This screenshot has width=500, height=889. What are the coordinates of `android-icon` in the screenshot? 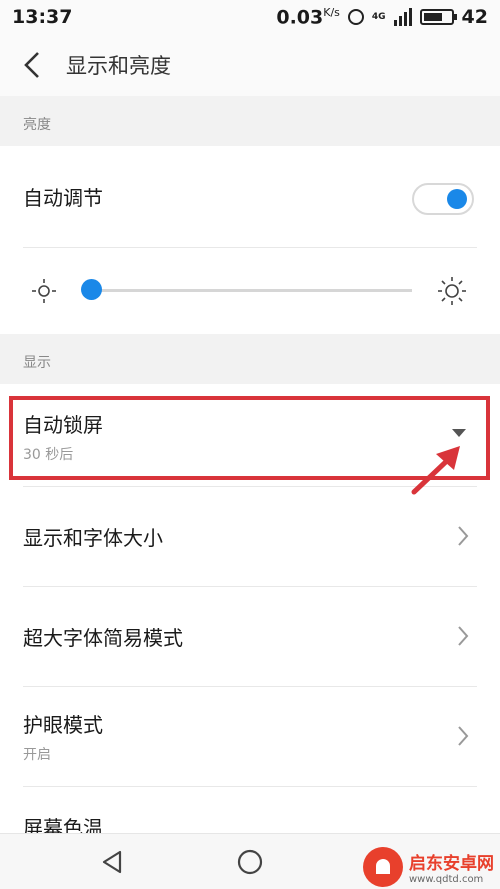 It's located at (383, 866).